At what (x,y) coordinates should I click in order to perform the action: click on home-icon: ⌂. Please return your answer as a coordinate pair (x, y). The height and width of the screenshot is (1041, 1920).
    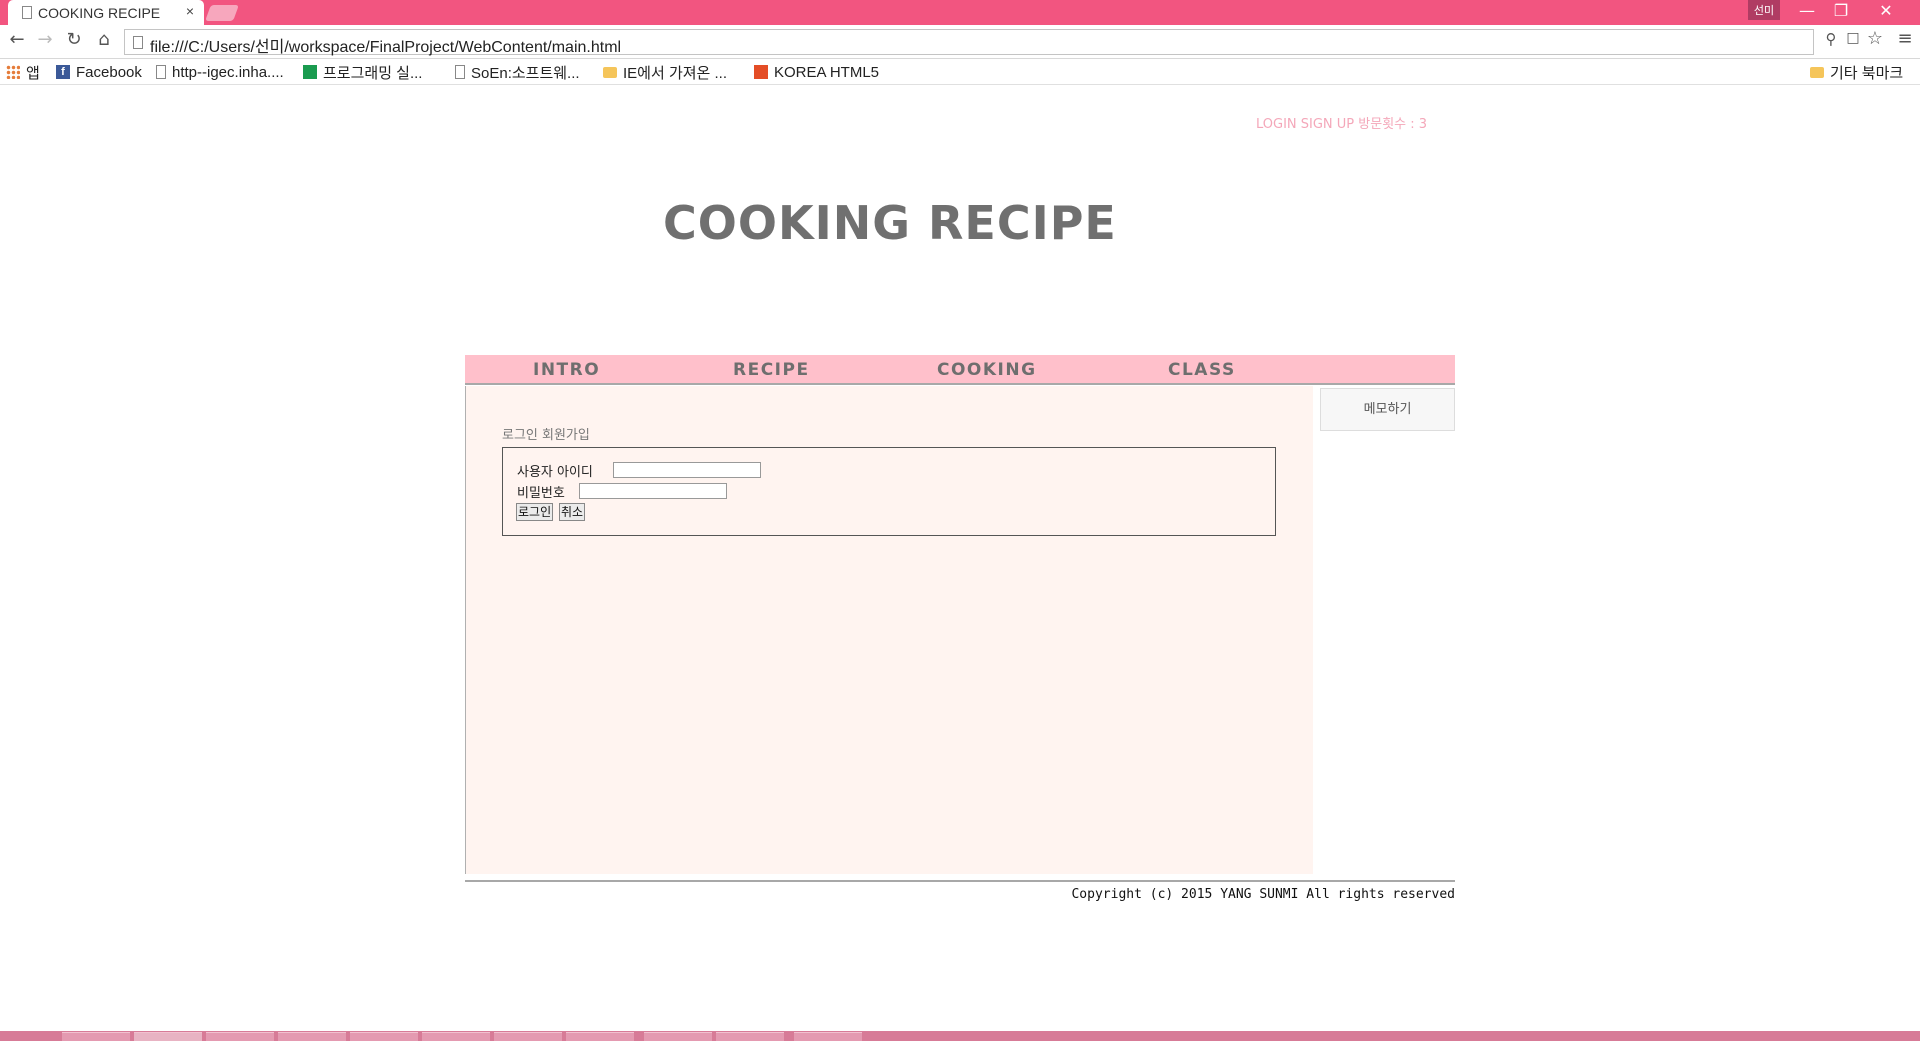
    Looking at the image, I should click on (104, 39).